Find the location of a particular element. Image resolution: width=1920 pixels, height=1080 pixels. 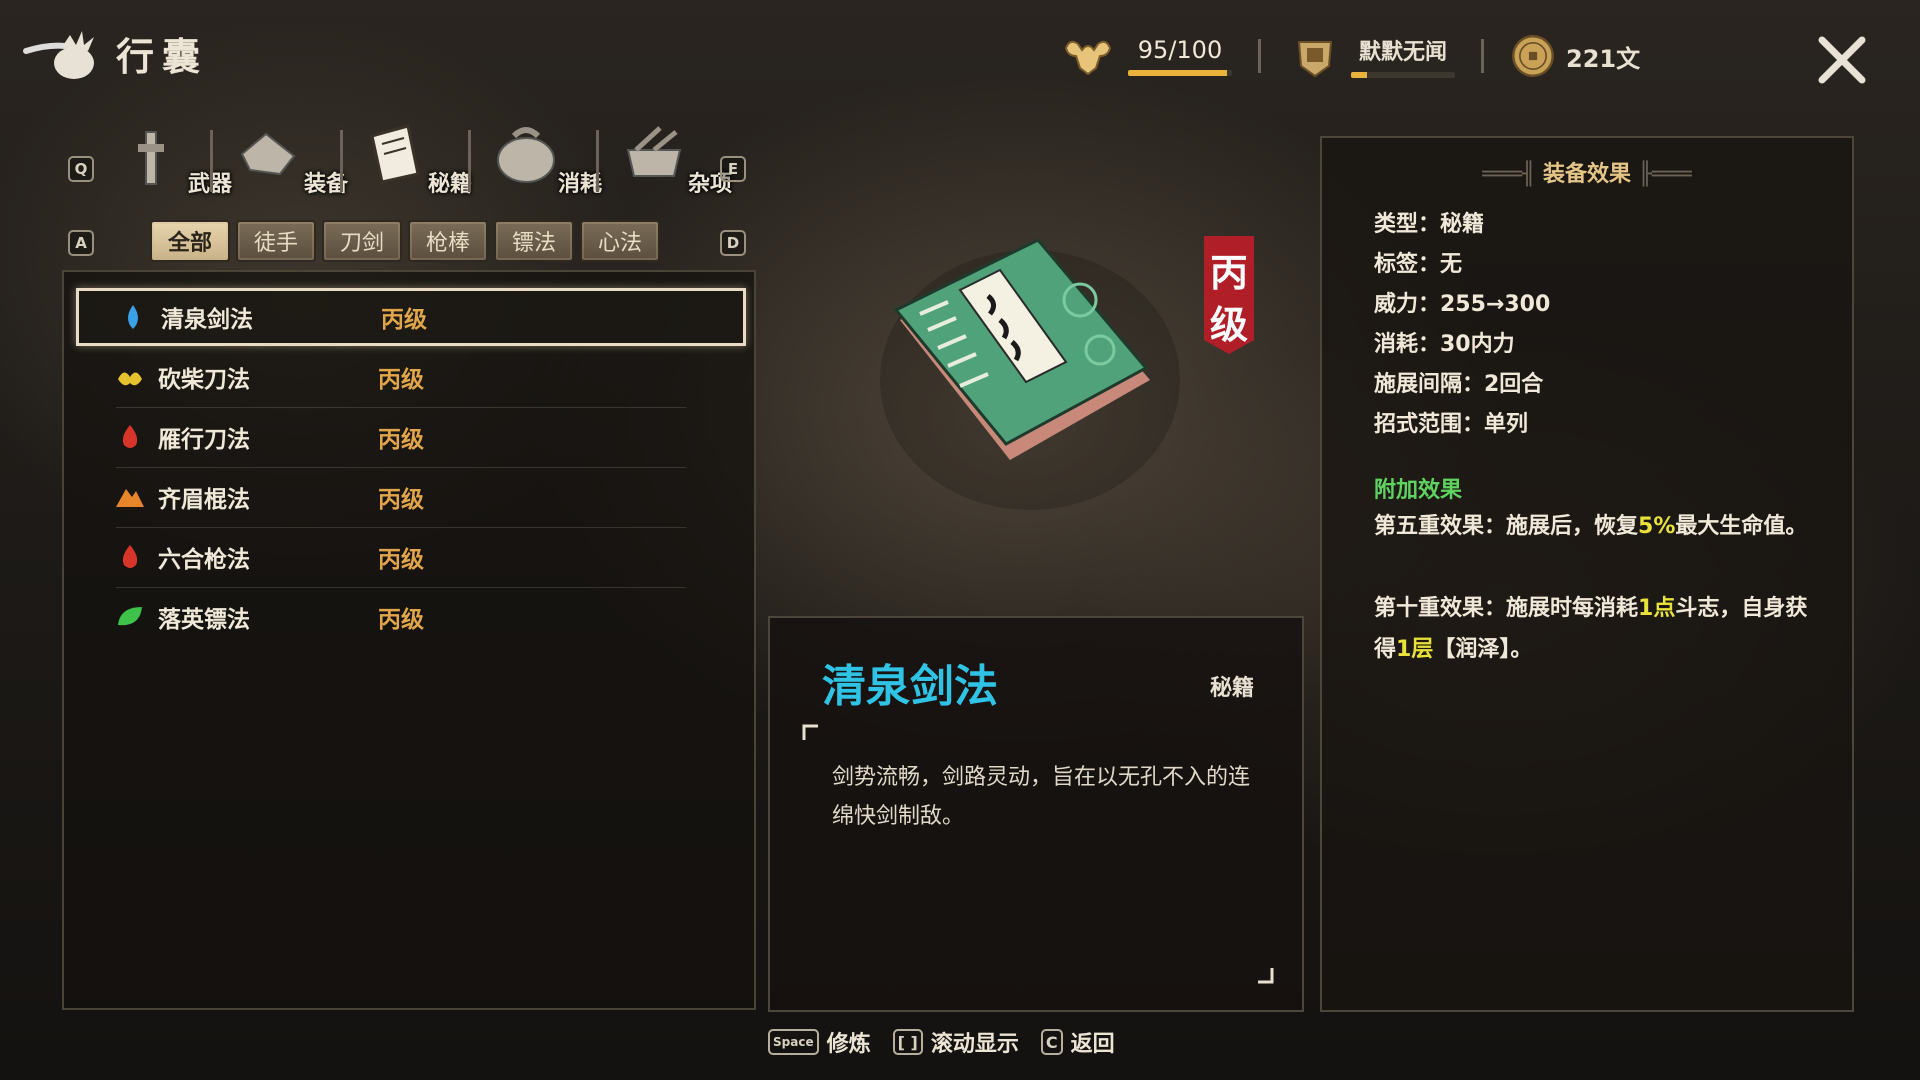

filter-blade: 刀剑 is located at coordinates (362, 241).